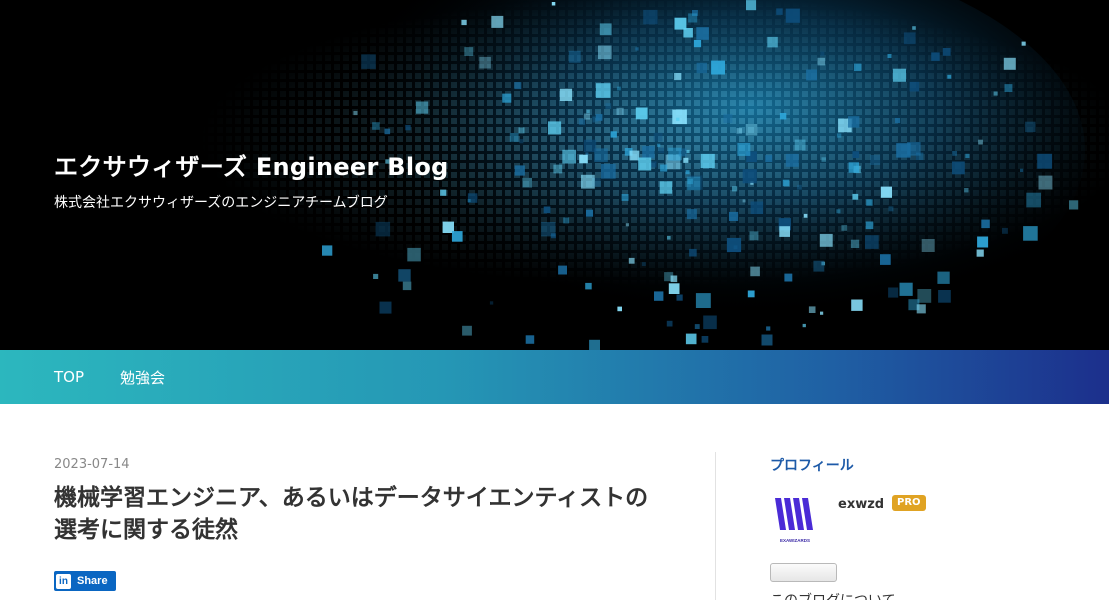  Describe the element at coordinates (554, 377) in the screenshot. I see `global-nav: TOP 勉強会` at that location.